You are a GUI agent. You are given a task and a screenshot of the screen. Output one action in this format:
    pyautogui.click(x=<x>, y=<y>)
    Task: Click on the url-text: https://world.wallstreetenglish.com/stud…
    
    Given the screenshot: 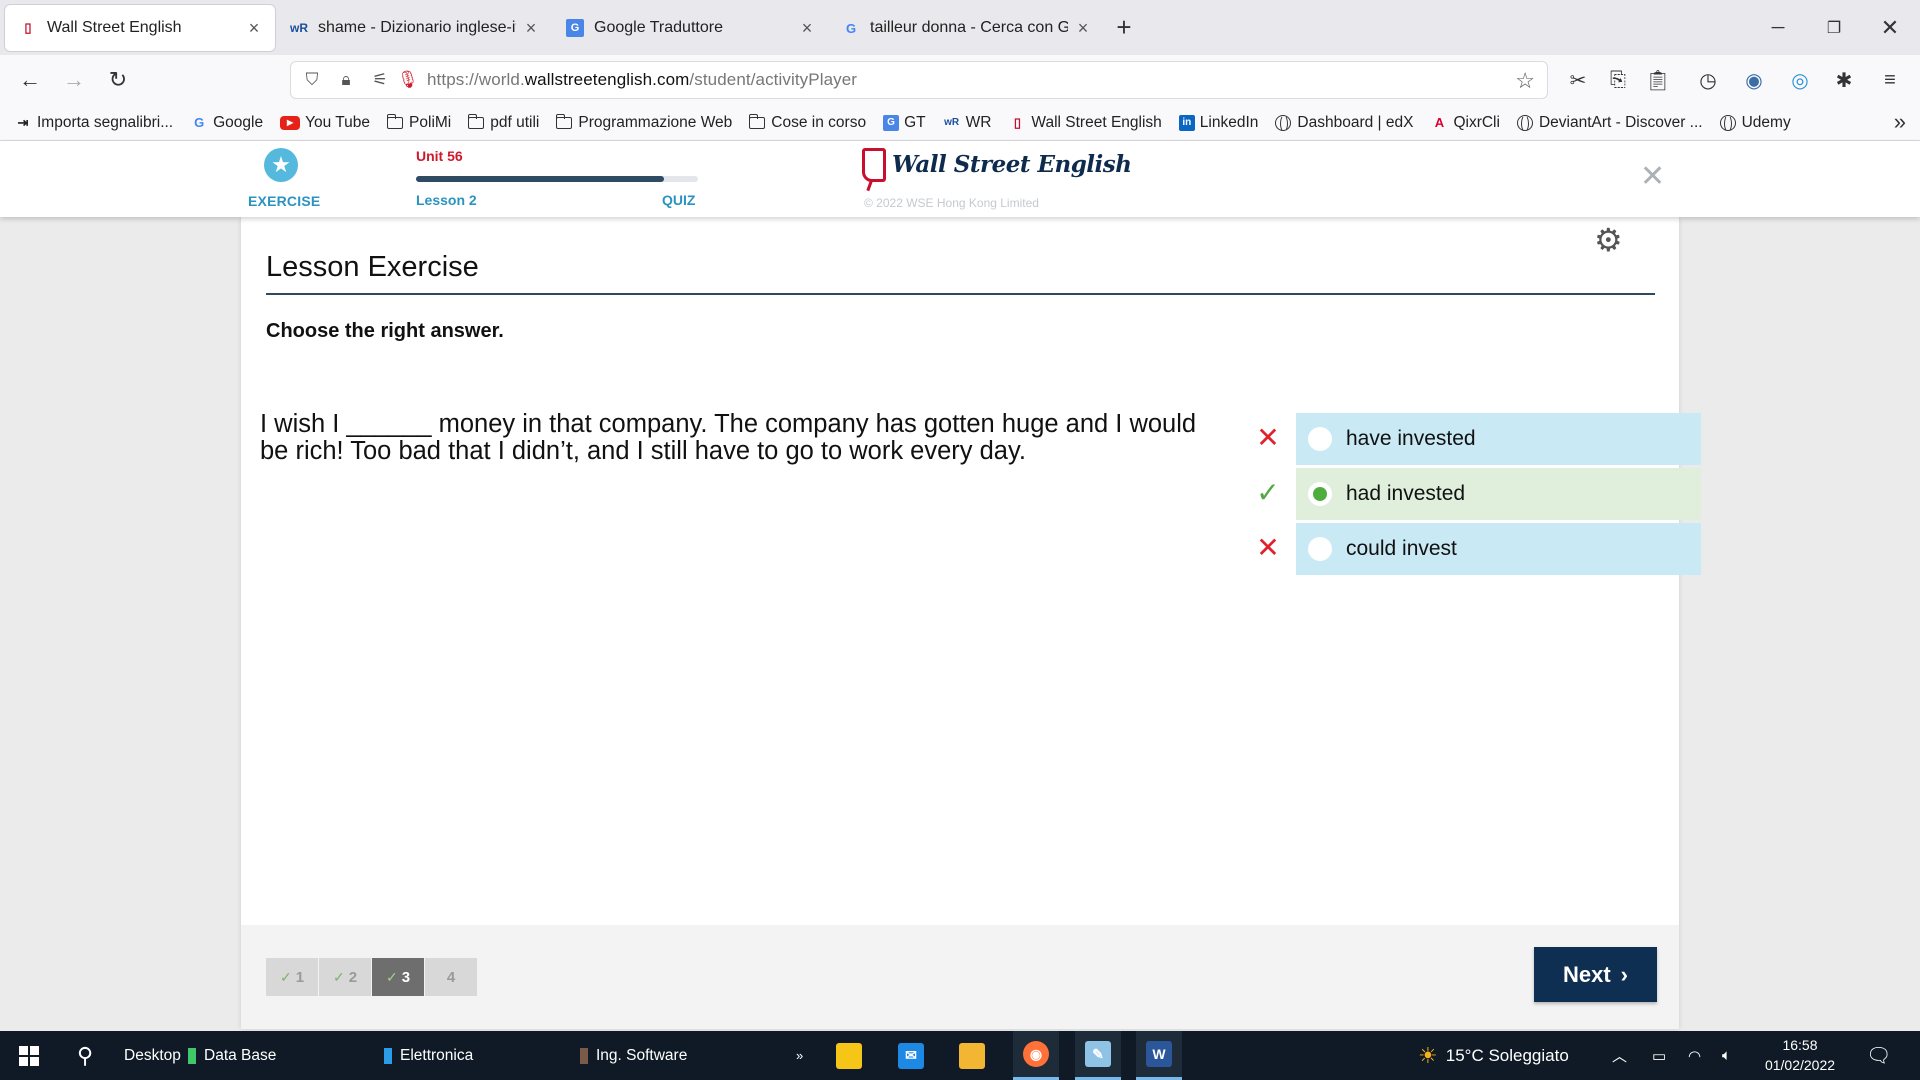 What is the action you would take?
    pyautogui.click(x=642, y=80)
    